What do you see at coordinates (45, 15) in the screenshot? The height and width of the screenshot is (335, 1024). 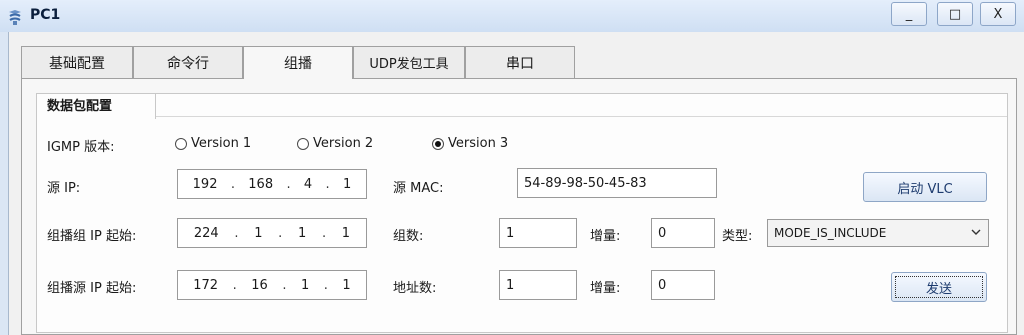 I see `window-title: PC1` at bounding box center [45, 15].